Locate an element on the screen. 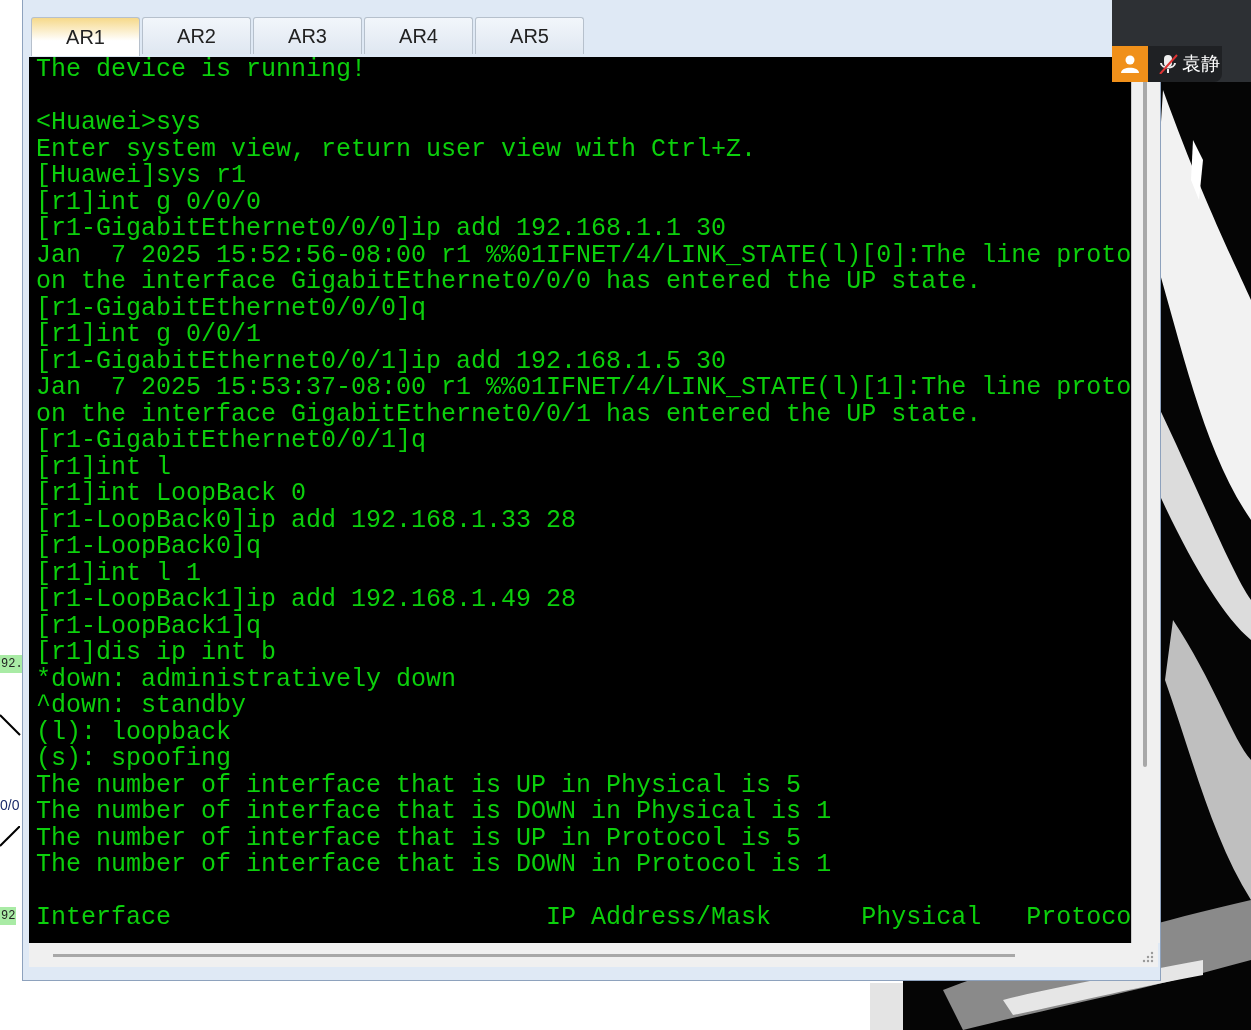 Image resolution: width=1251 pixels, height=1030 pixels. horizontal-scrollbar is located at coordinates (593, 955).